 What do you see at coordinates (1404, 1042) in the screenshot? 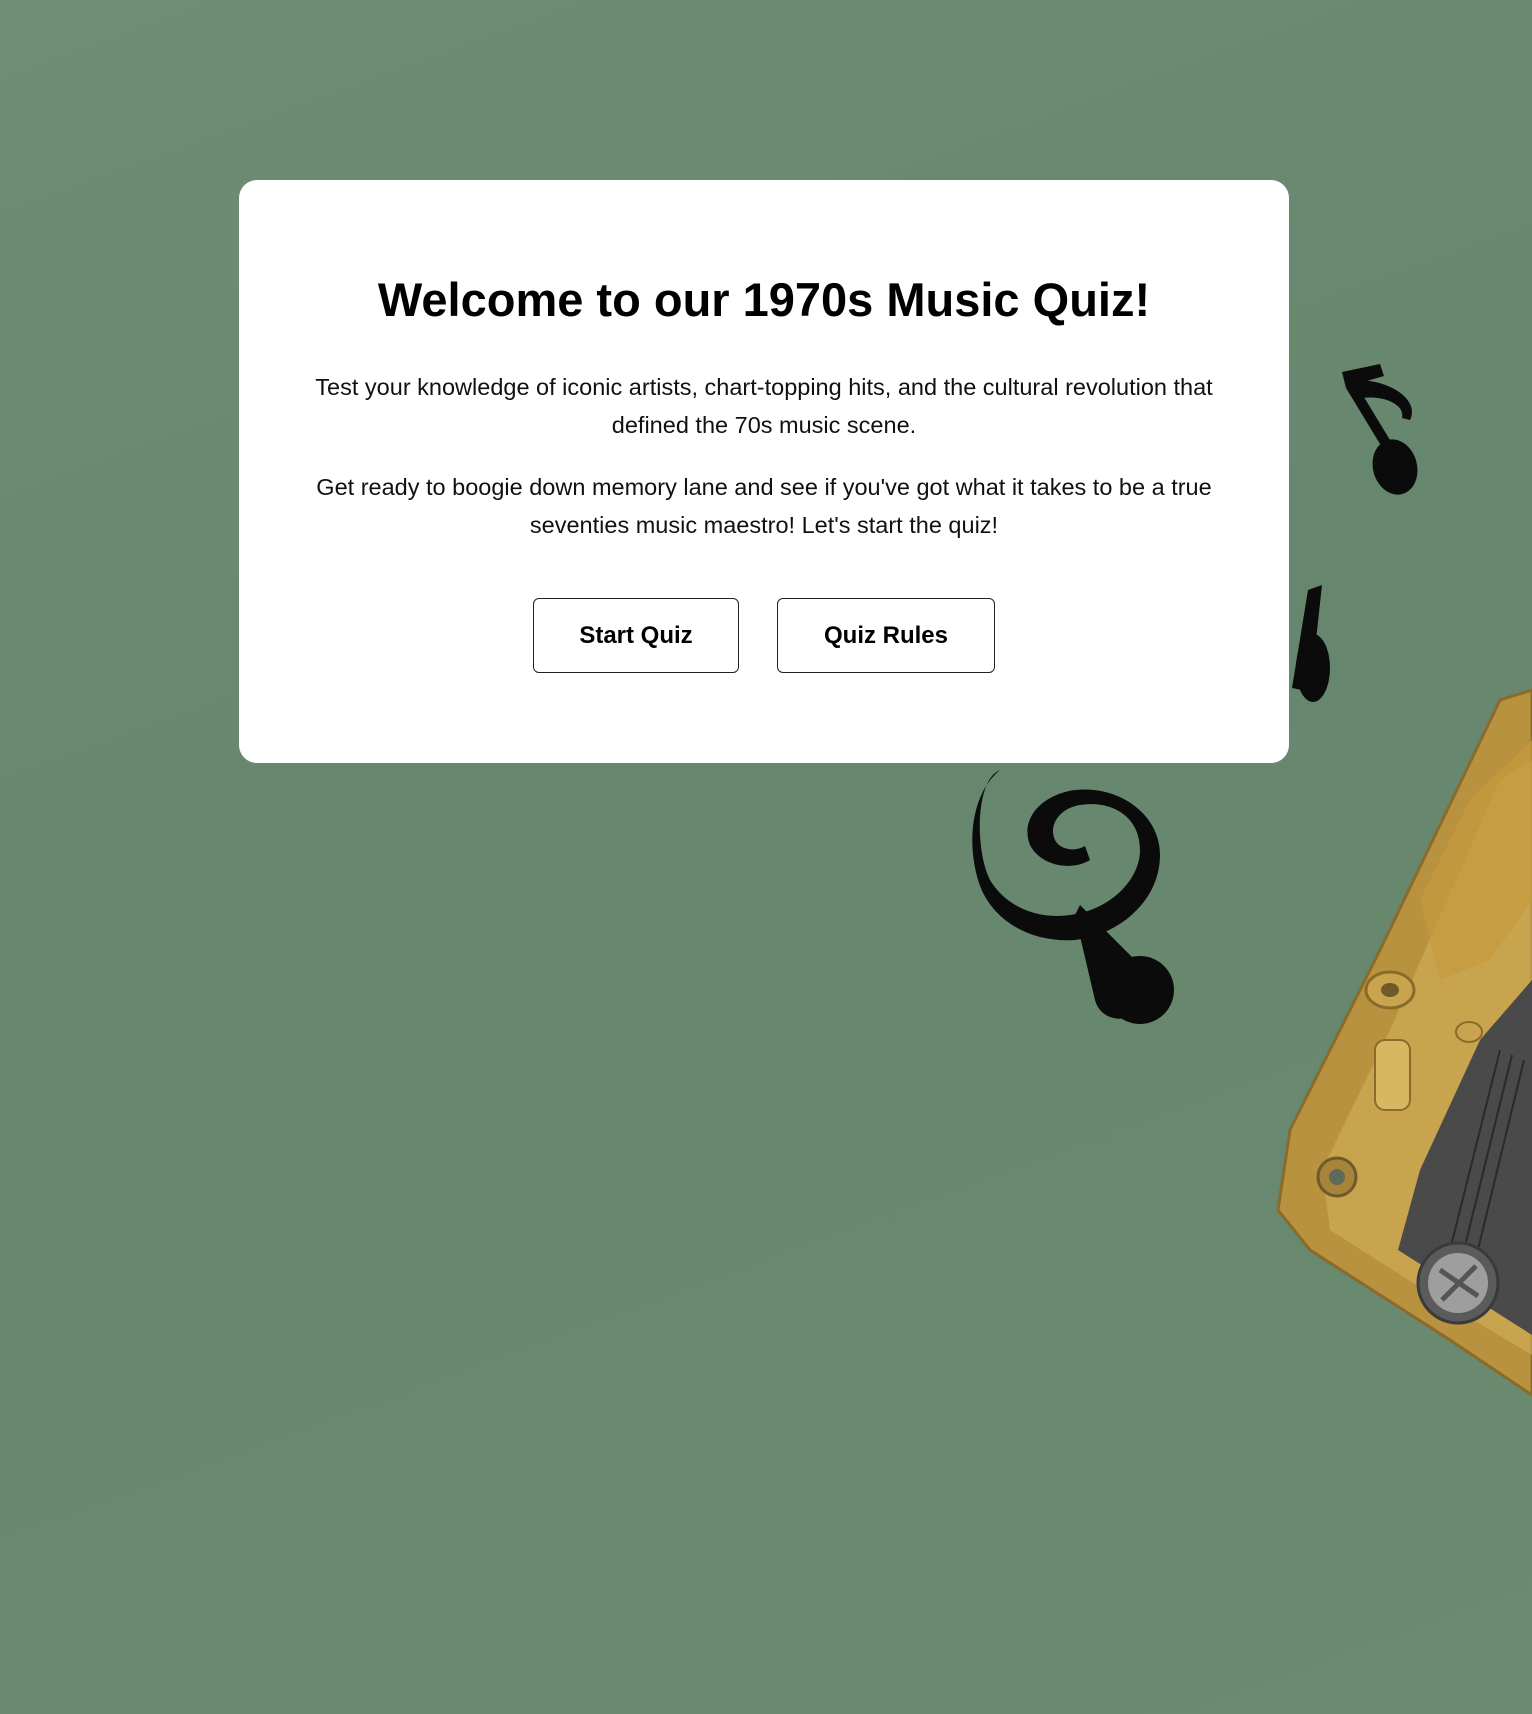
I see `music-box-mechanism` at bounding box center [1404, 1042].